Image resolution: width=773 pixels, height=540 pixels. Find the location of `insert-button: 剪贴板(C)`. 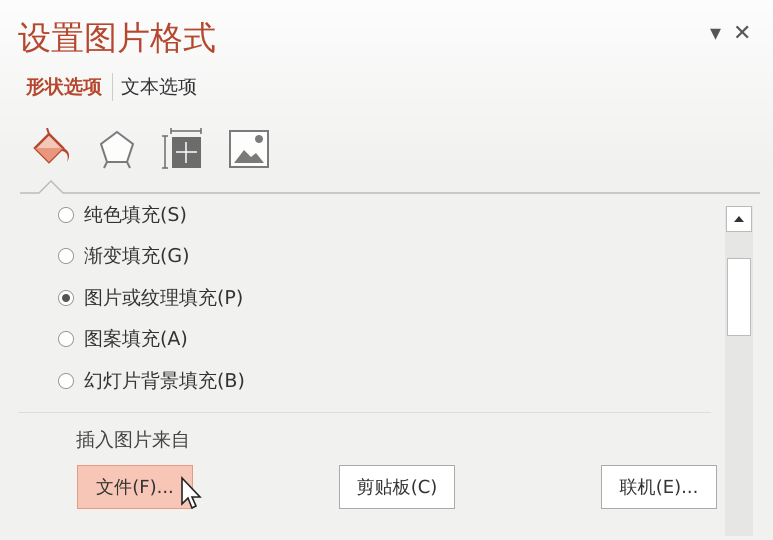

insert-button: 剪贴板(C) is located at coordinates (397, 486).